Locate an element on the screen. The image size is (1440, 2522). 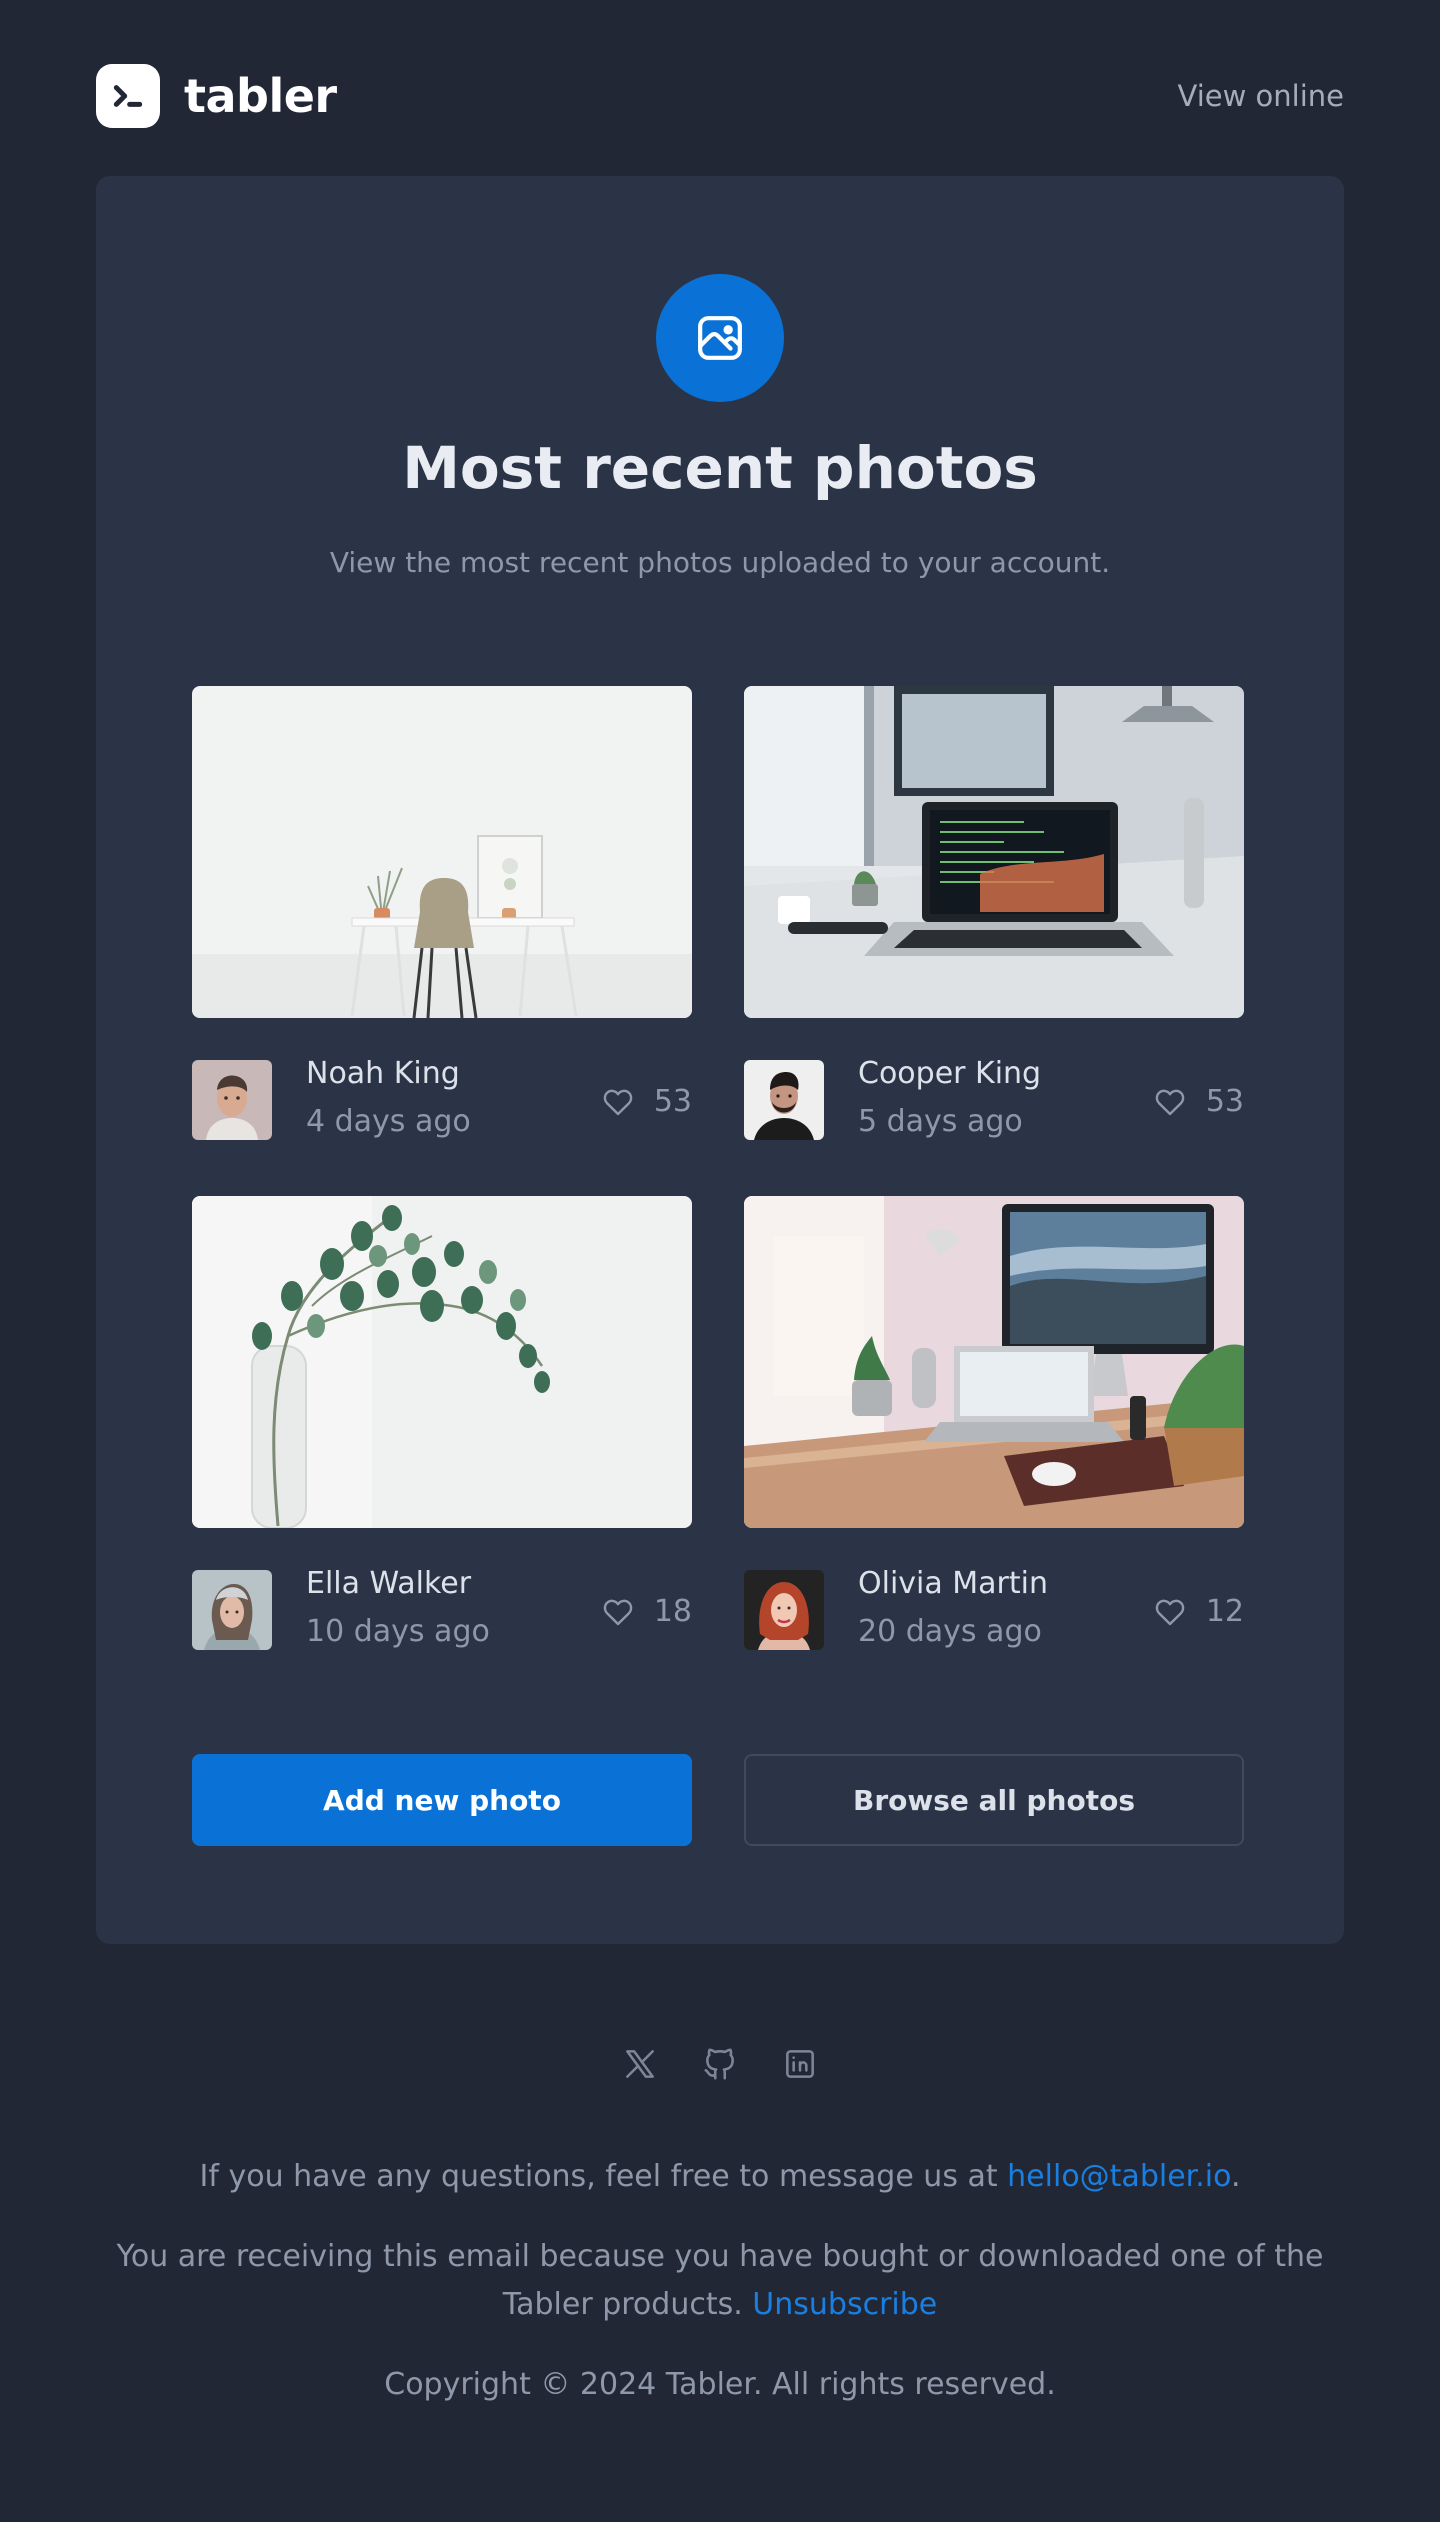
footer-period: . is located at coordinates (1235, 2176).